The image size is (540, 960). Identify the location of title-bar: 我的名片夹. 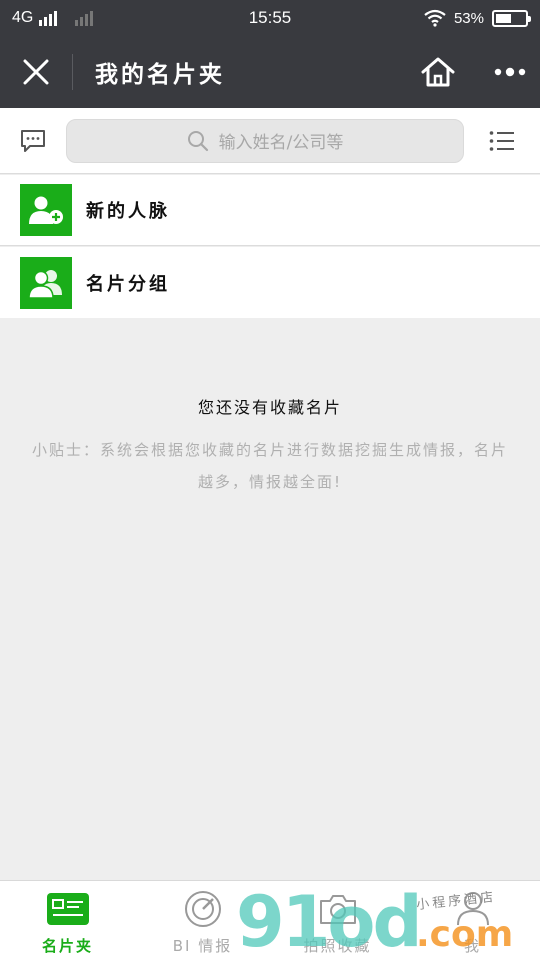
(270, 72).